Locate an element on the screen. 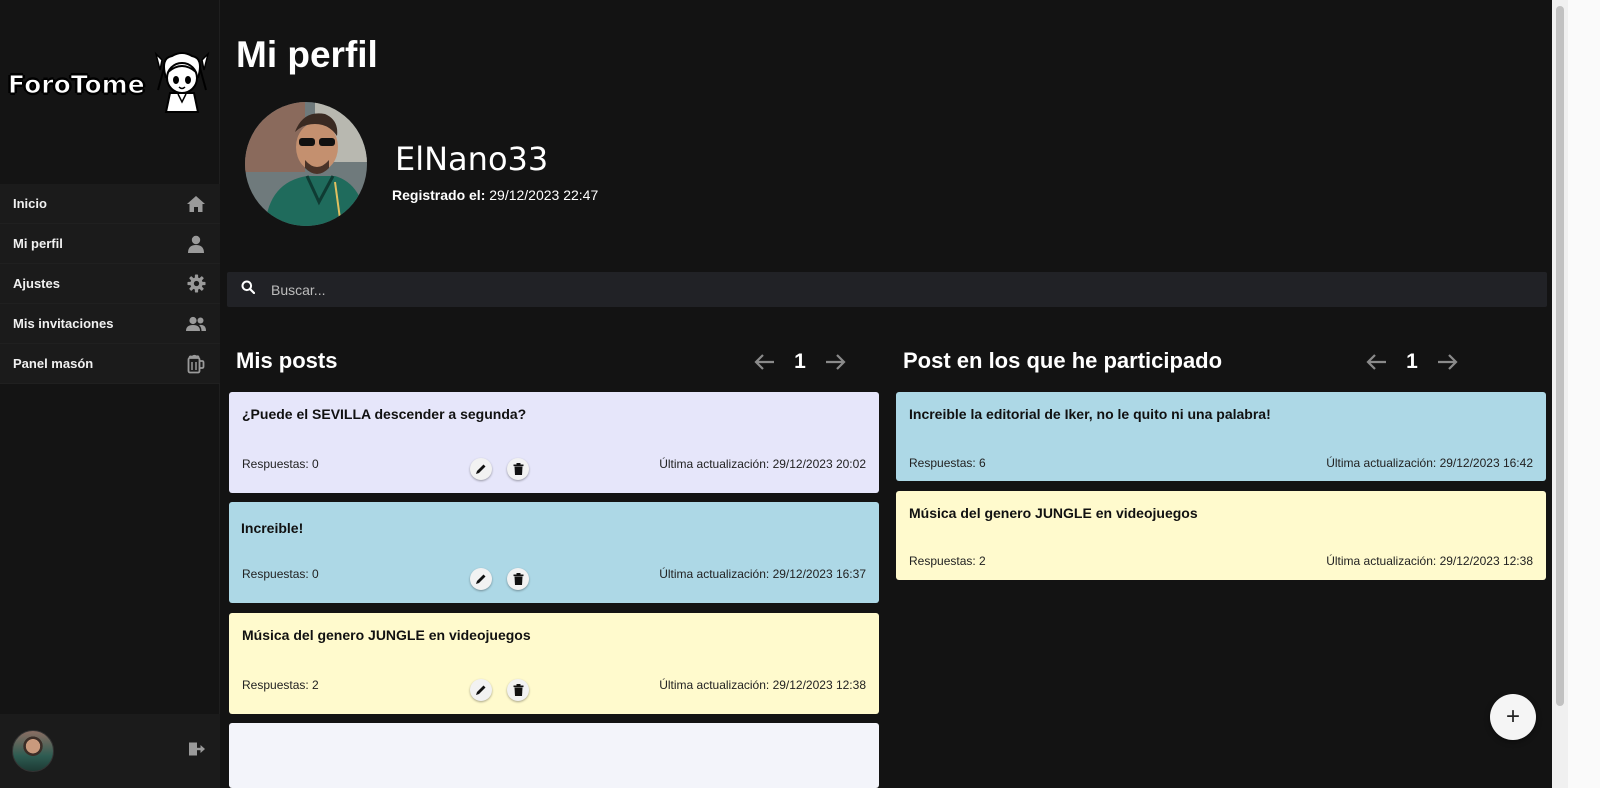  mascot-logo-icon is located at coordinates (182, 82).